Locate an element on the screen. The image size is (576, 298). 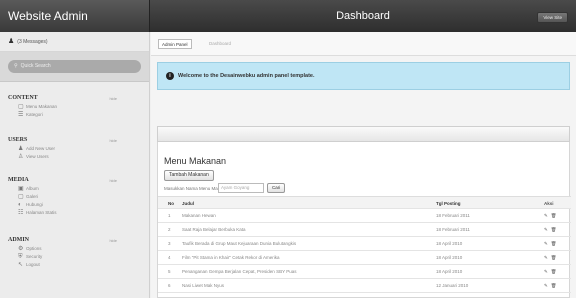
sidebar-item-menu-makanan: ▢ Menu Makanan is located at coordinates (74, 107).